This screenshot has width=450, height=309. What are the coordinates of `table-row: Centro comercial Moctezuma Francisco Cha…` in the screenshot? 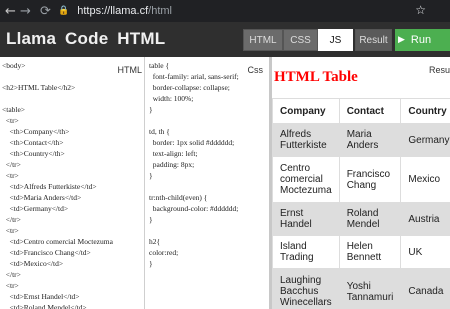 It's located at (361, 179).